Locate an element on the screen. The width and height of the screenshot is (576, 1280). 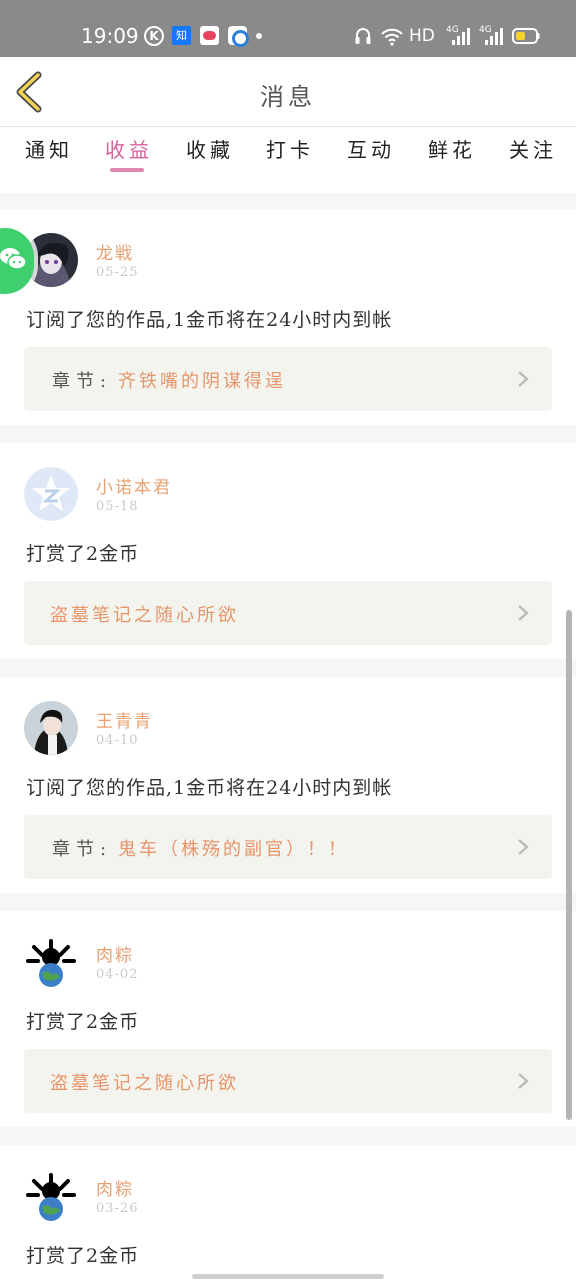
message-date: 04-10 is located at coordinates (117, 740).